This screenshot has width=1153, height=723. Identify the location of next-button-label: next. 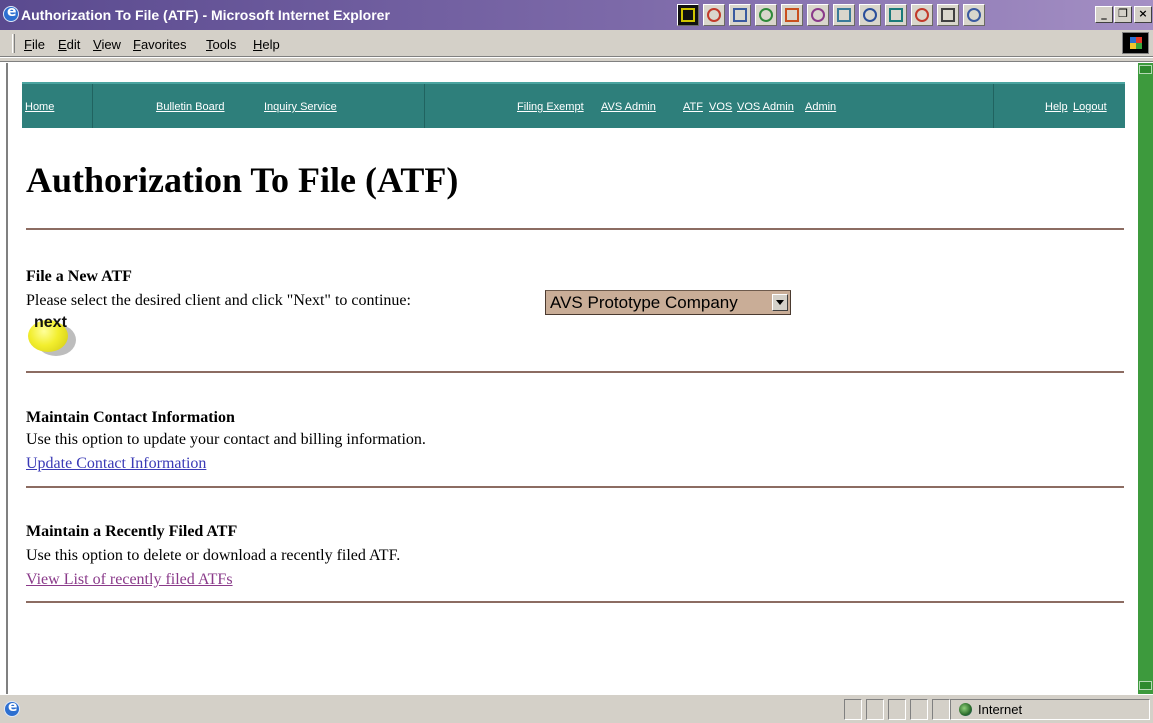
(50, 322).